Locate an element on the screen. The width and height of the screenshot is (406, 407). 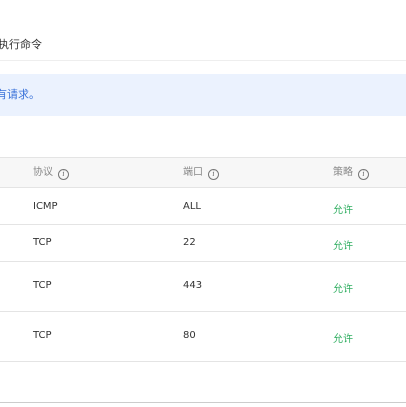
header-port: 端口 i is located at coordinates (201, 173).